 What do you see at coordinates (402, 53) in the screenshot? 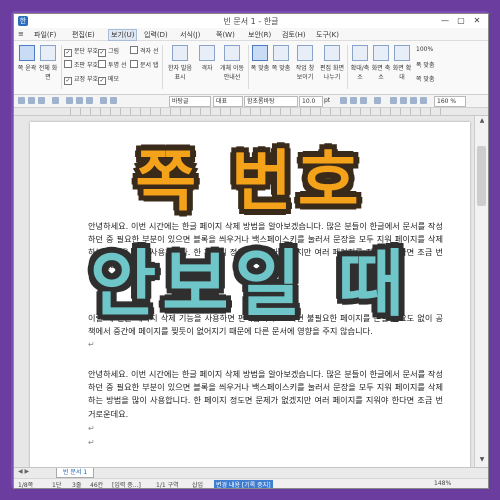
I see `zoom-in-icon` at bounding box center [402, 53].